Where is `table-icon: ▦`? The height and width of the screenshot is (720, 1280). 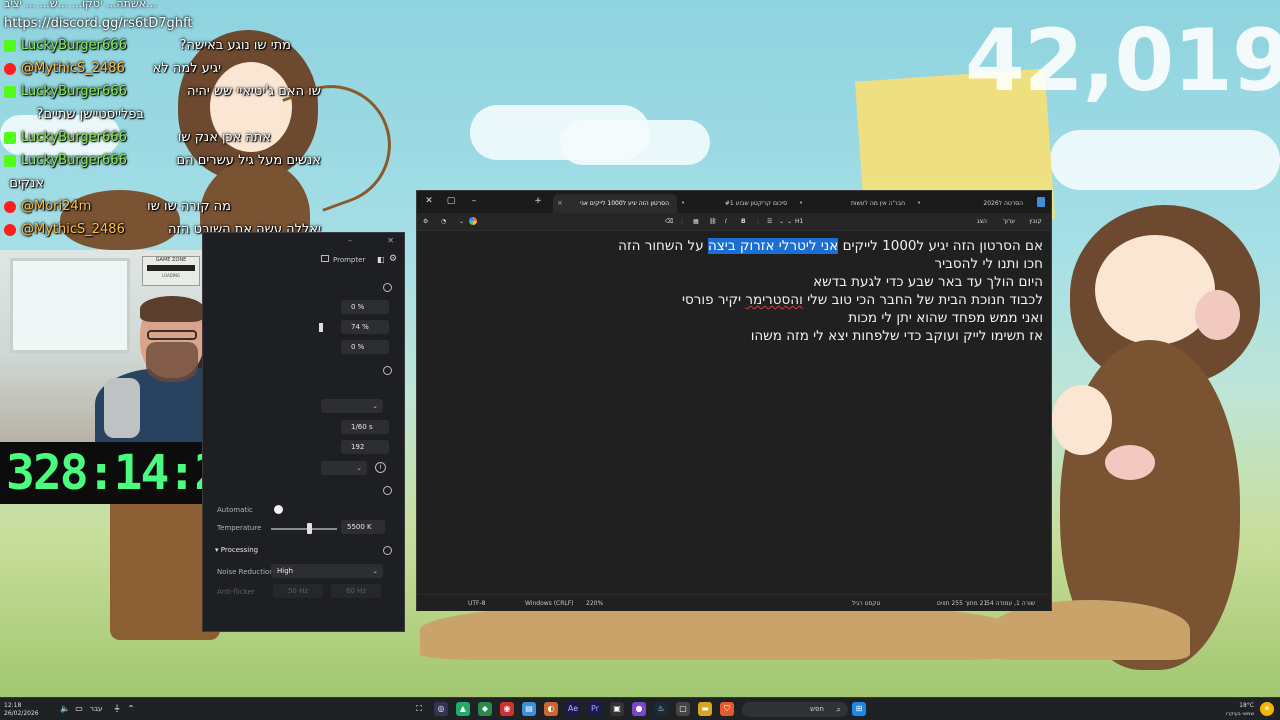
table-icon: ▦ is located at coordinates (696, 222).